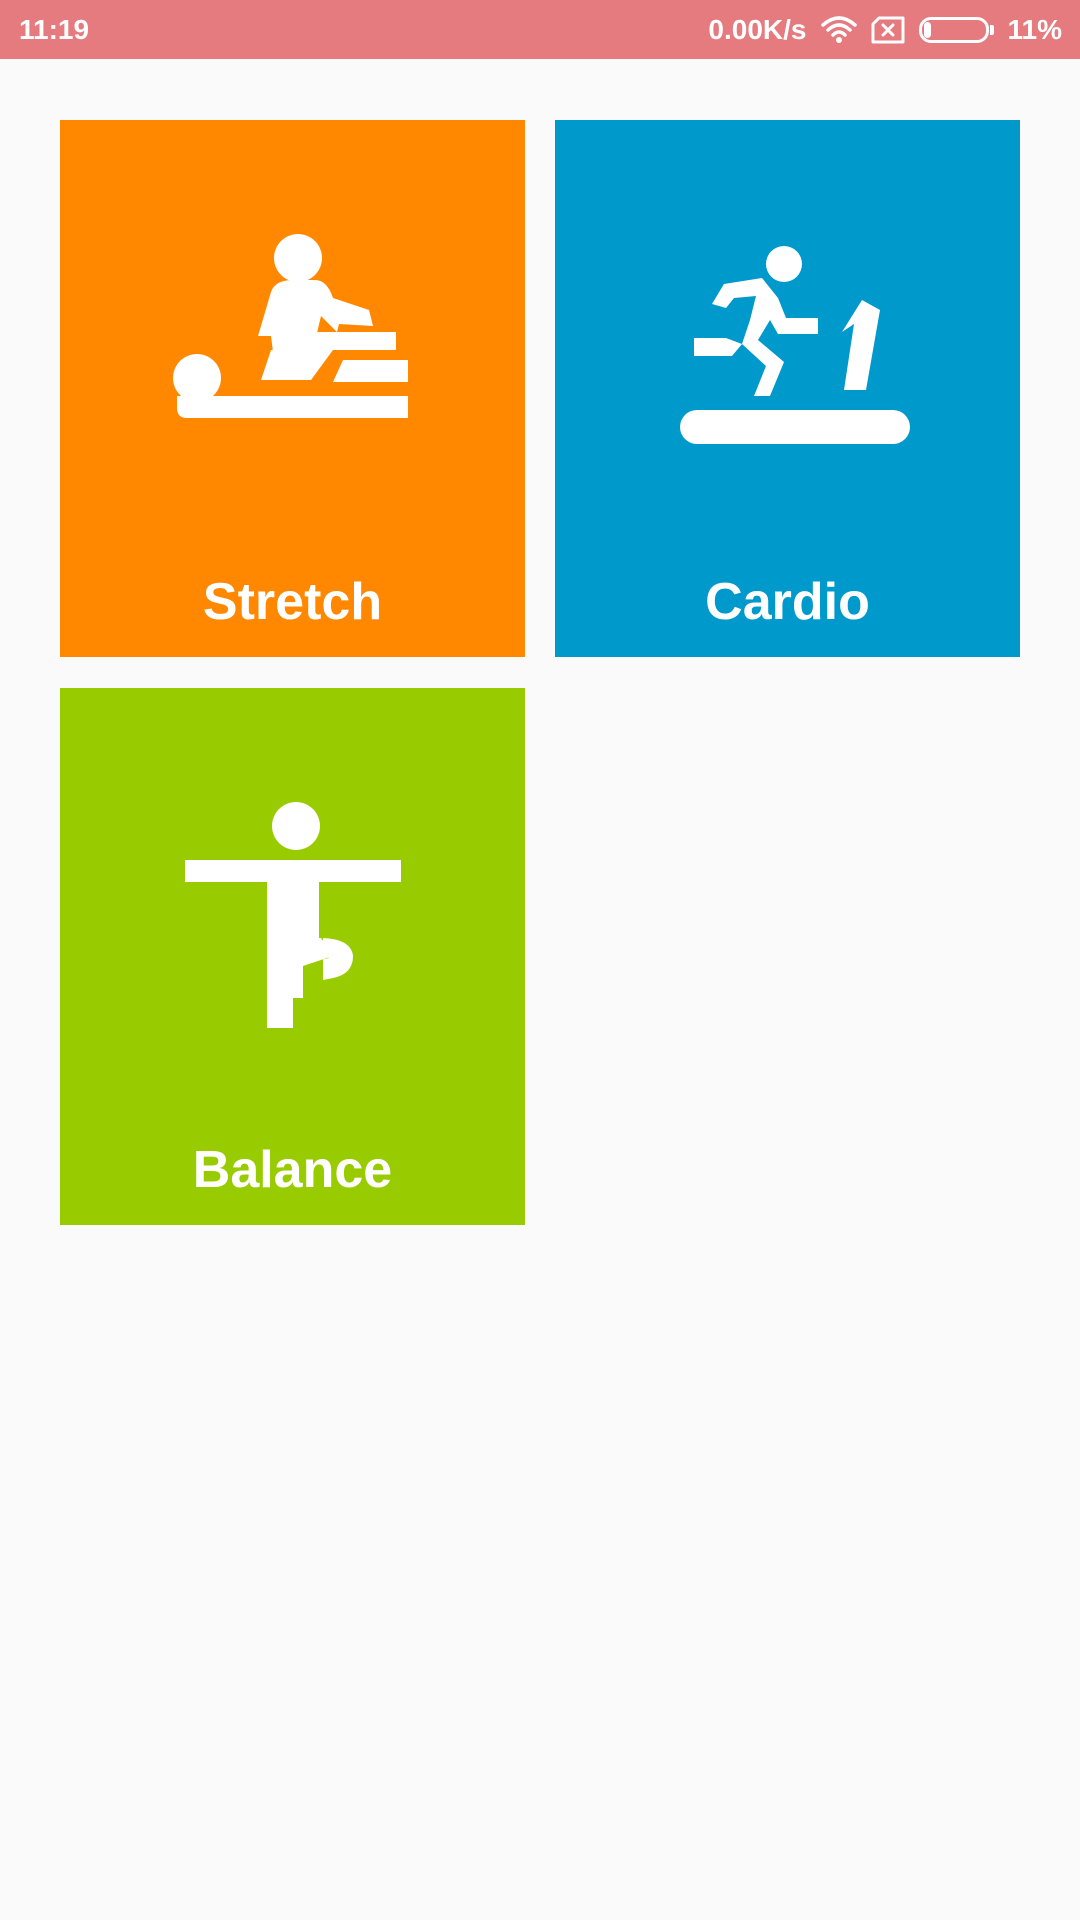 Image resolution: width=1080 pixels, height=1920 pixels. Describe the element at coordinates (292, 938) in the screenshot. I see `tree-pose-icon` at that location.